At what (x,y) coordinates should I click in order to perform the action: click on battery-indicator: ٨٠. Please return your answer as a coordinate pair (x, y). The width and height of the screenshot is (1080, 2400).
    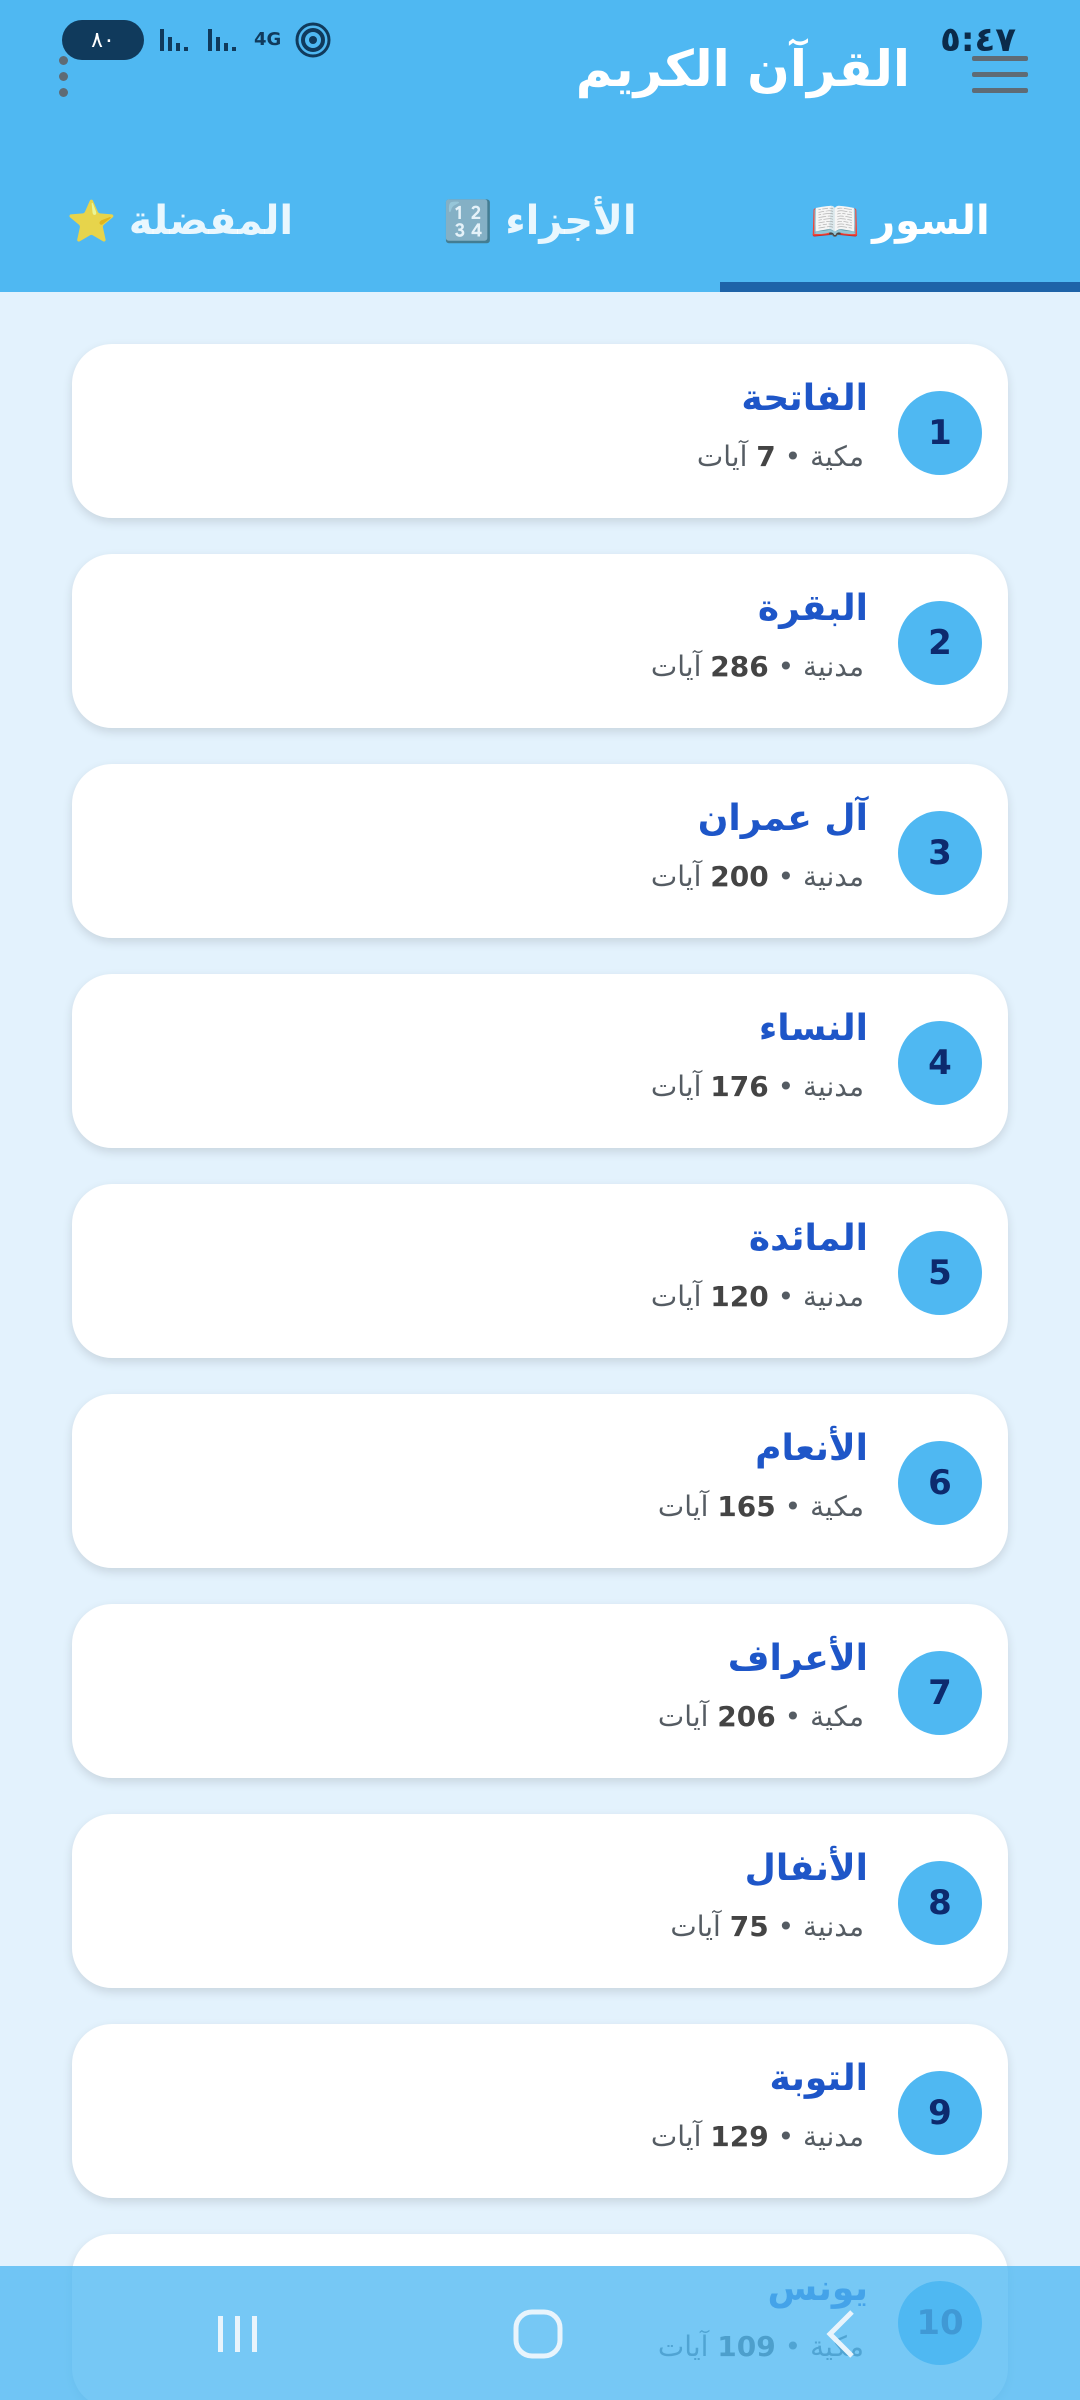
    Looking at the image, I should click on (103, 40).